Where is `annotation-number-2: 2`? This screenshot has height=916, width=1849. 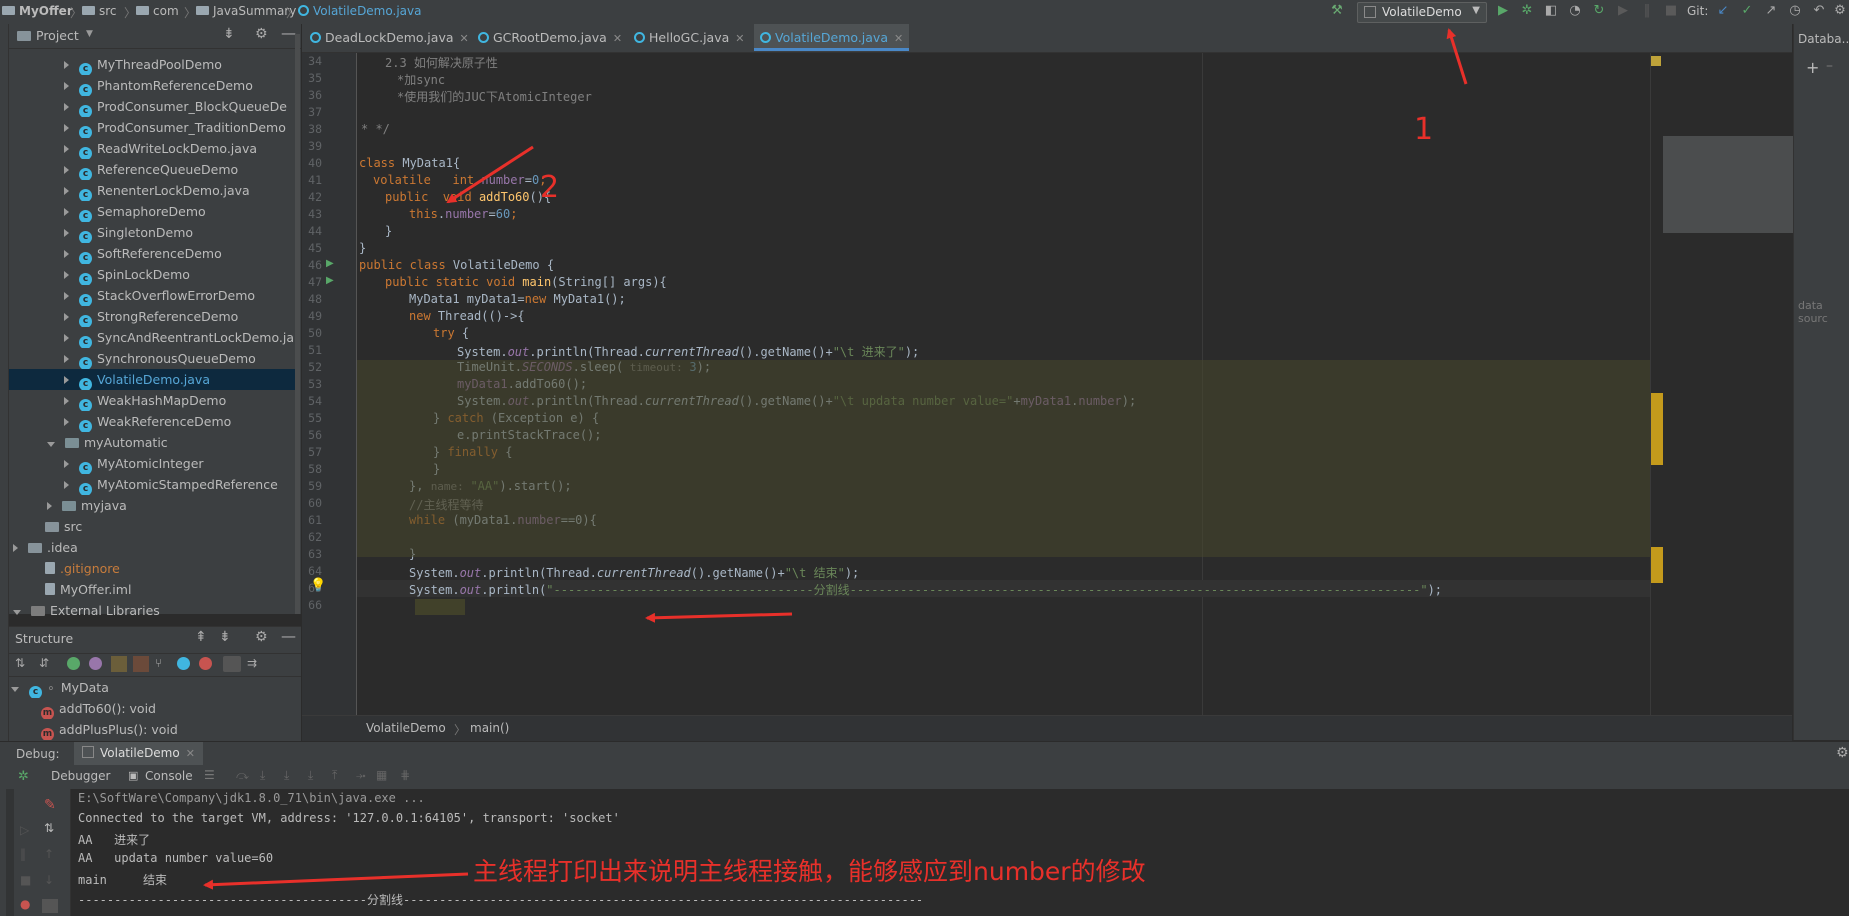 annotation-number-2: 2 is located at coordinates (550, 187).